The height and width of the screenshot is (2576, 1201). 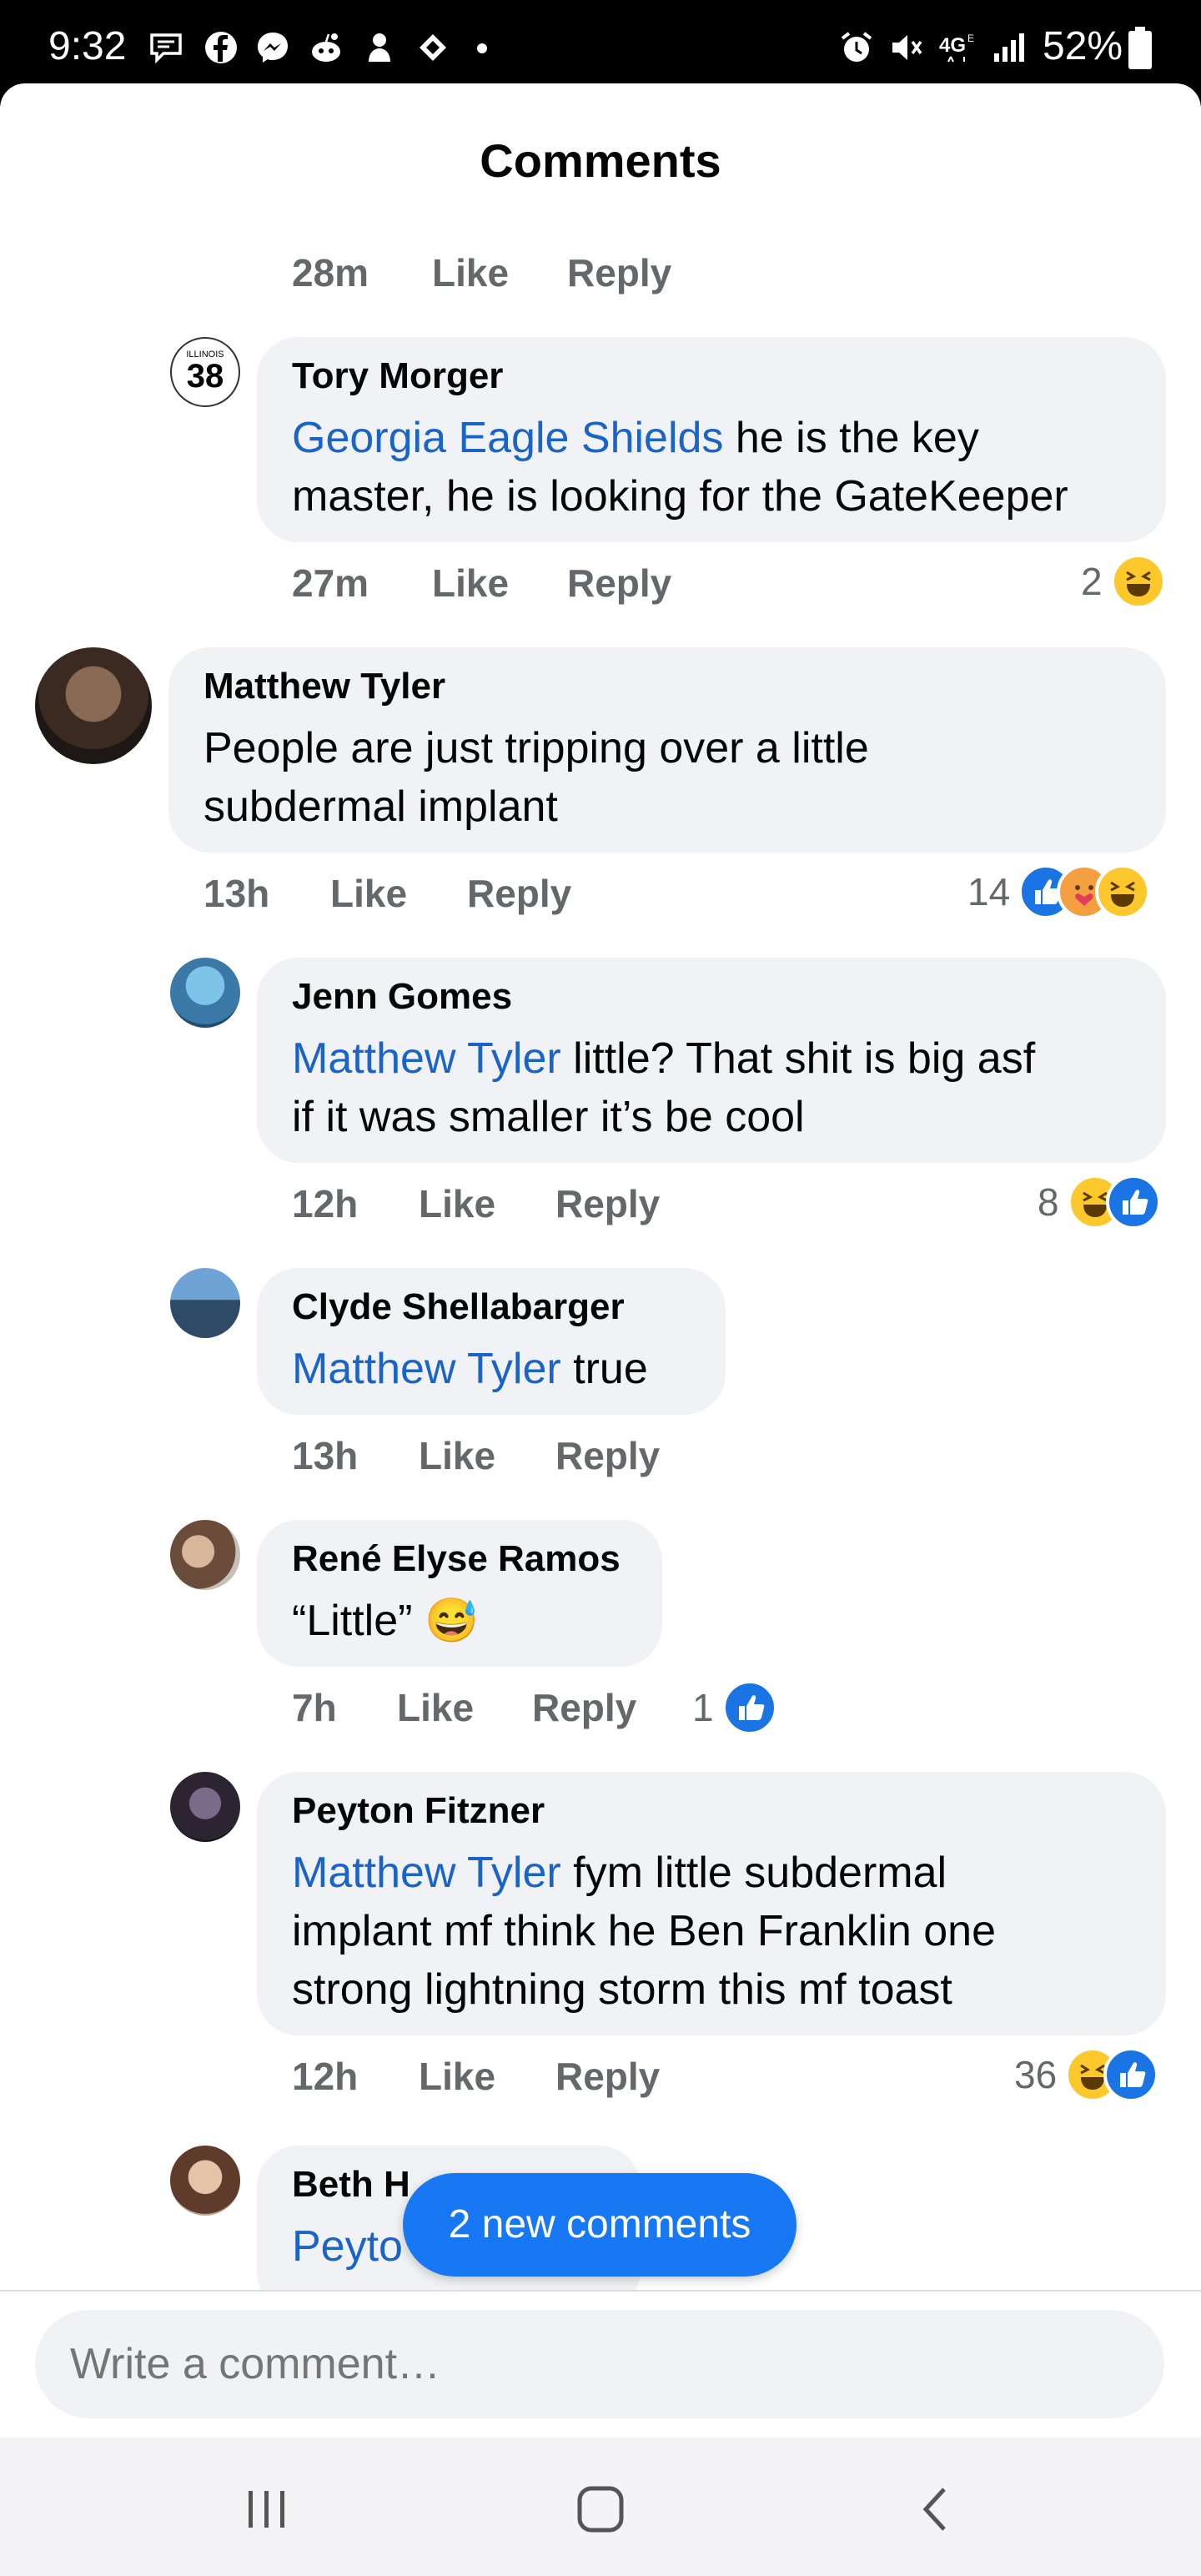 I want to click on battery-icon, so click(x=1140, y=48).